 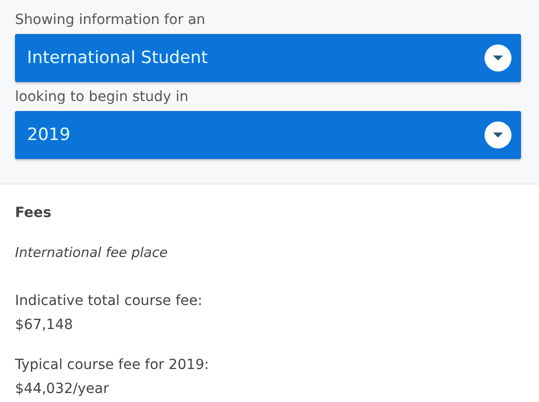 I want to click on field-label: Showing information for an, so click(x=110, y=20).